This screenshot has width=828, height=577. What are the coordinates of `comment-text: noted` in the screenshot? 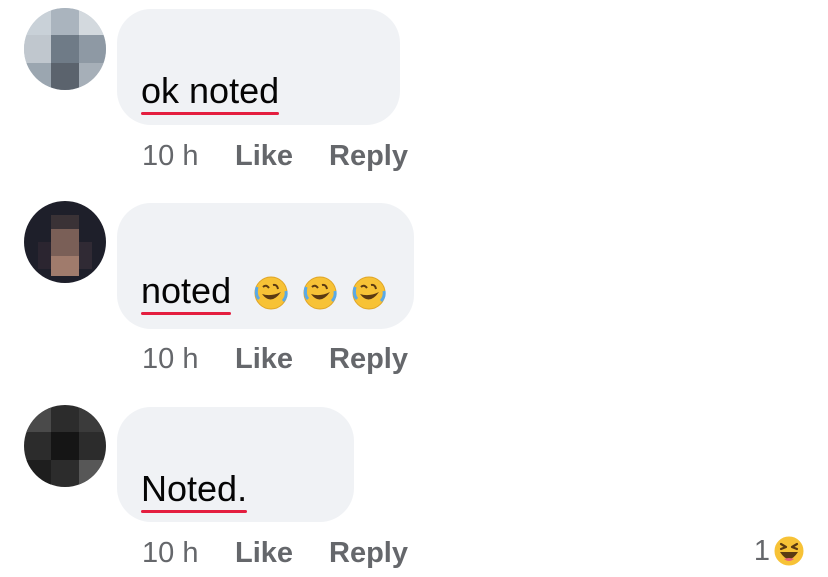 It's located at (264, 293).